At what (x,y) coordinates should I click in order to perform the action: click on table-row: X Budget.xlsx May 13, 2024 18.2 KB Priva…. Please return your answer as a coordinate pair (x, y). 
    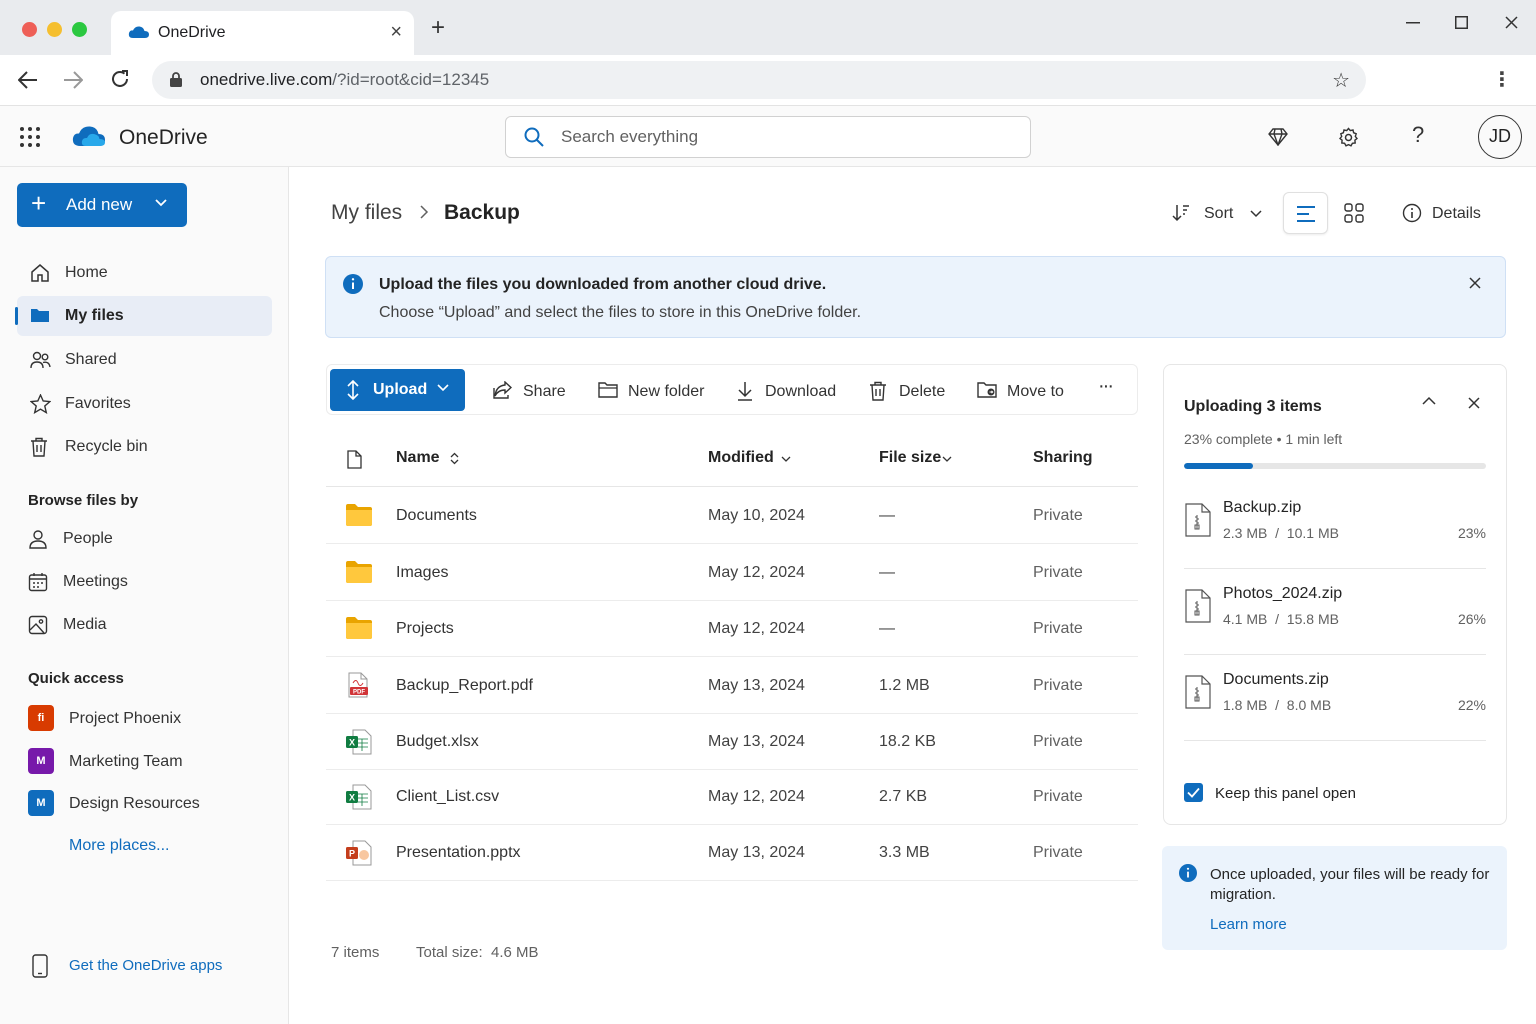
    Looking at the image, I should click on (732, 742).